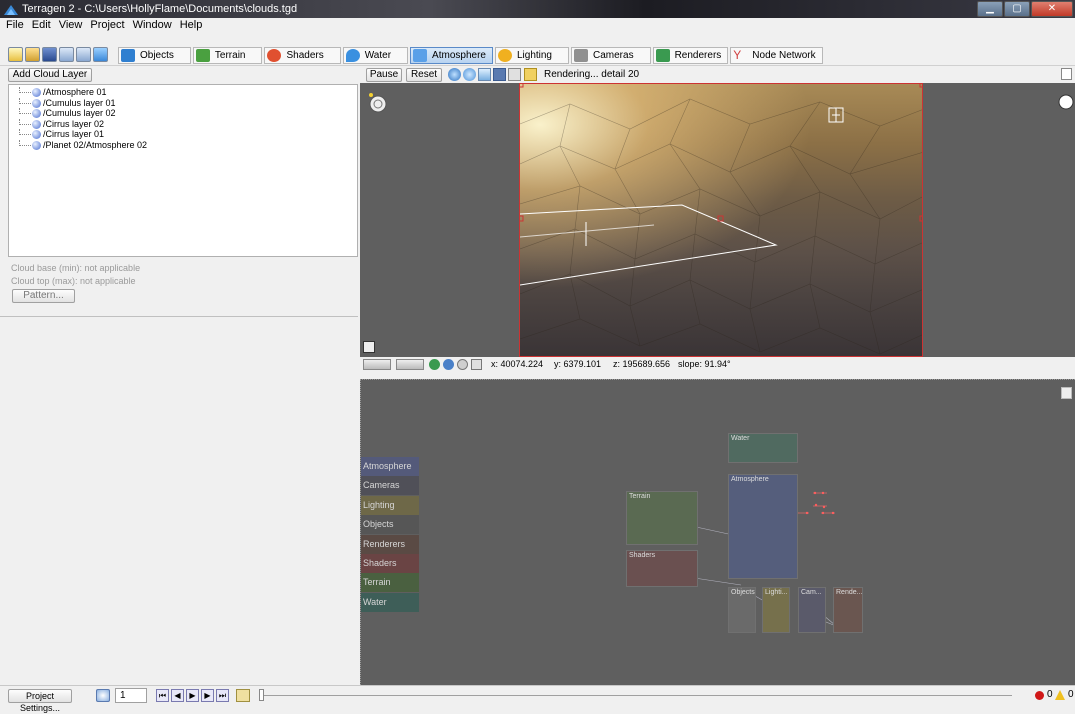 Image resolution: width=1075 pixels, height=714 pixels. What do you see at coordinates (369, 347) in the screenshot?
I see `zoom-icon` at bounding box center [369, 347].